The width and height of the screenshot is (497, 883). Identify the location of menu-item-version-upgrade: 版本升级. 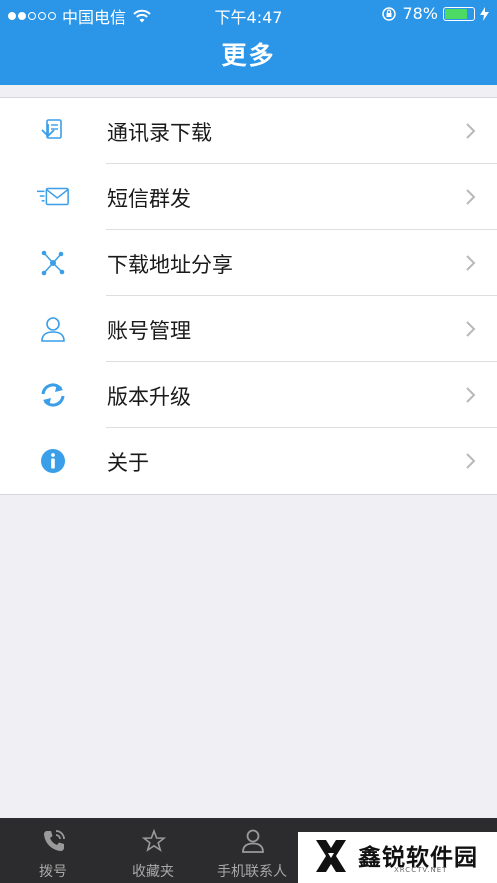
(248, 395).